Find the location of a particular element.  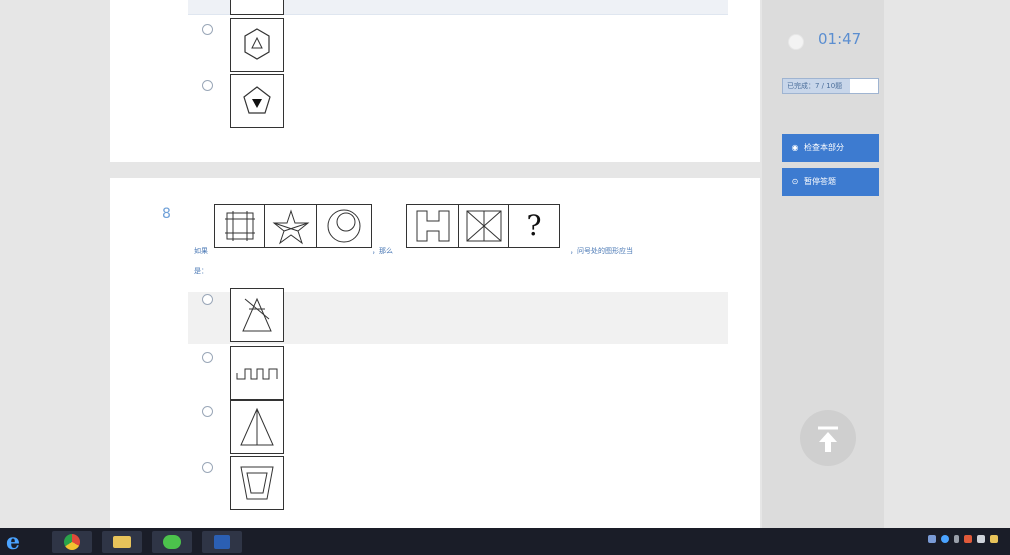

review-section-label: 检查本部分 is located at coordinates (824, 147).